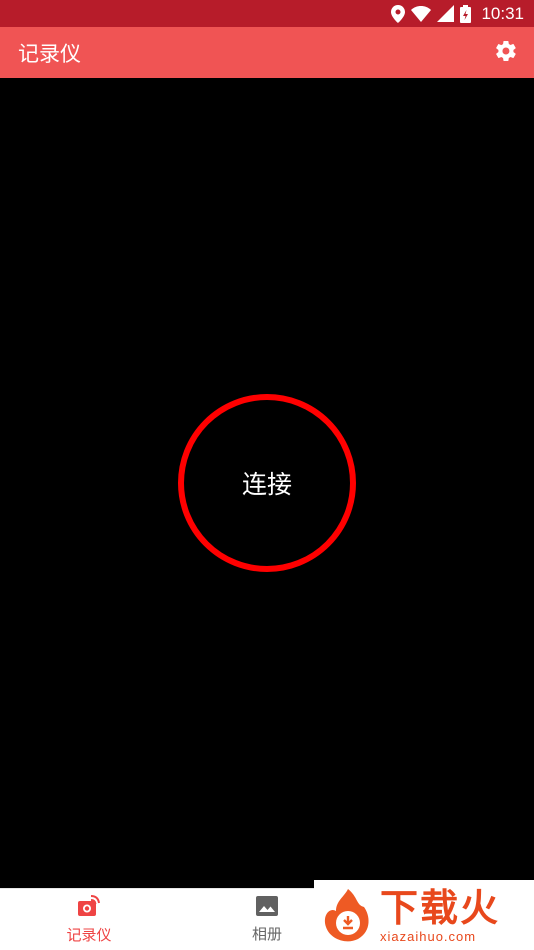 The image size is (534, 950). I want to click on nav-label-album: 相册, so click(266, 934).